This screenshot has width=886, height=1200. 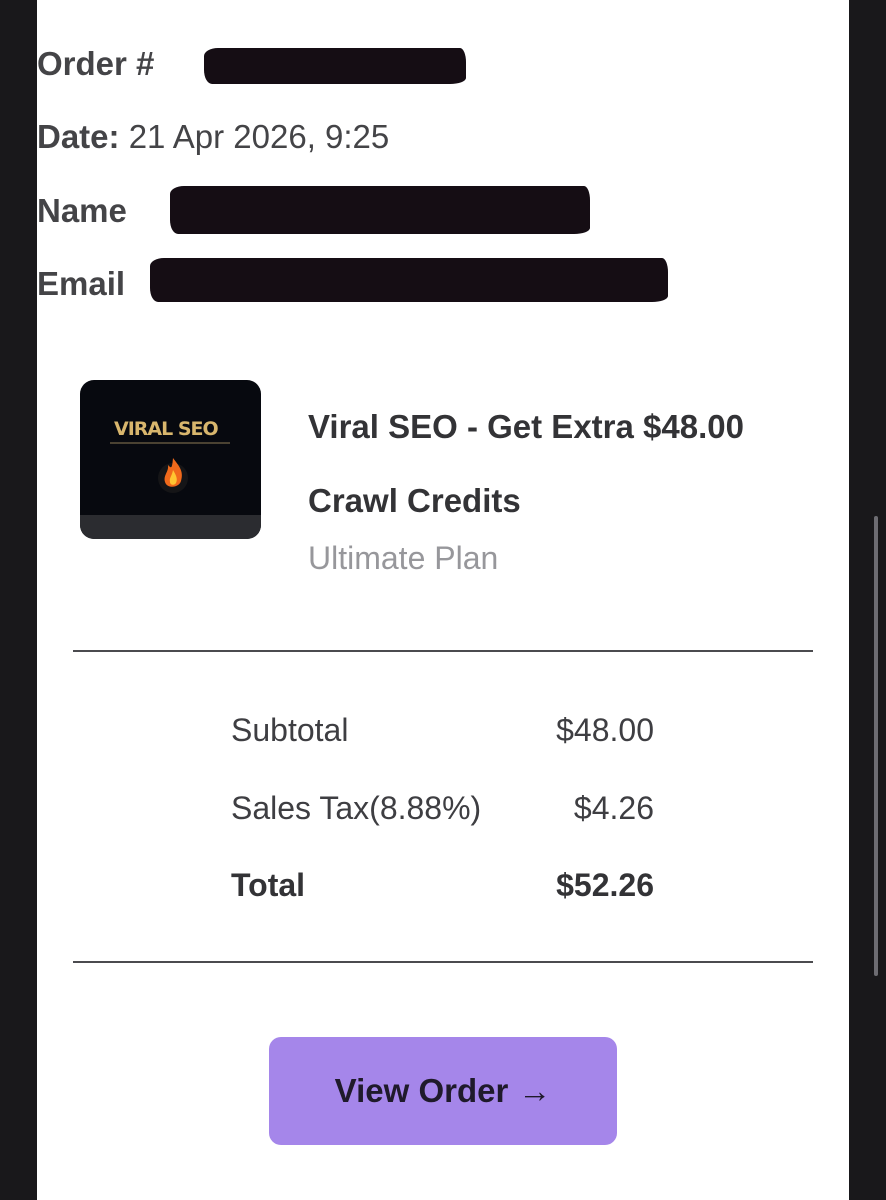 What do you see at coordinates (166, 429) in the screenshot?
I see `thumbnail-brand-text: VIRAL SEO` at bounding box center [166, 429].